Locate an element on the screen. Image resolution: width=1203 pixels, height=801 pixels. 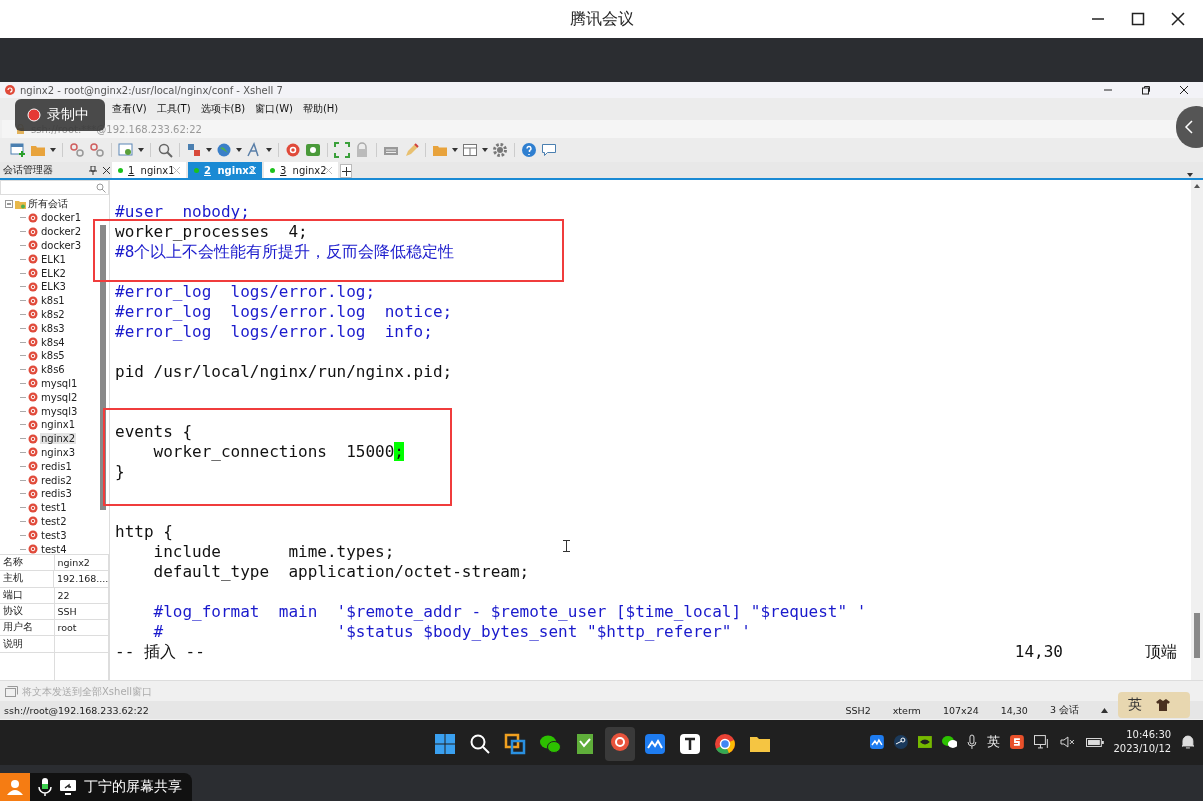
address-text: ssh://root:***@192.168.233.62:22 is located at coordinates (116, 129).